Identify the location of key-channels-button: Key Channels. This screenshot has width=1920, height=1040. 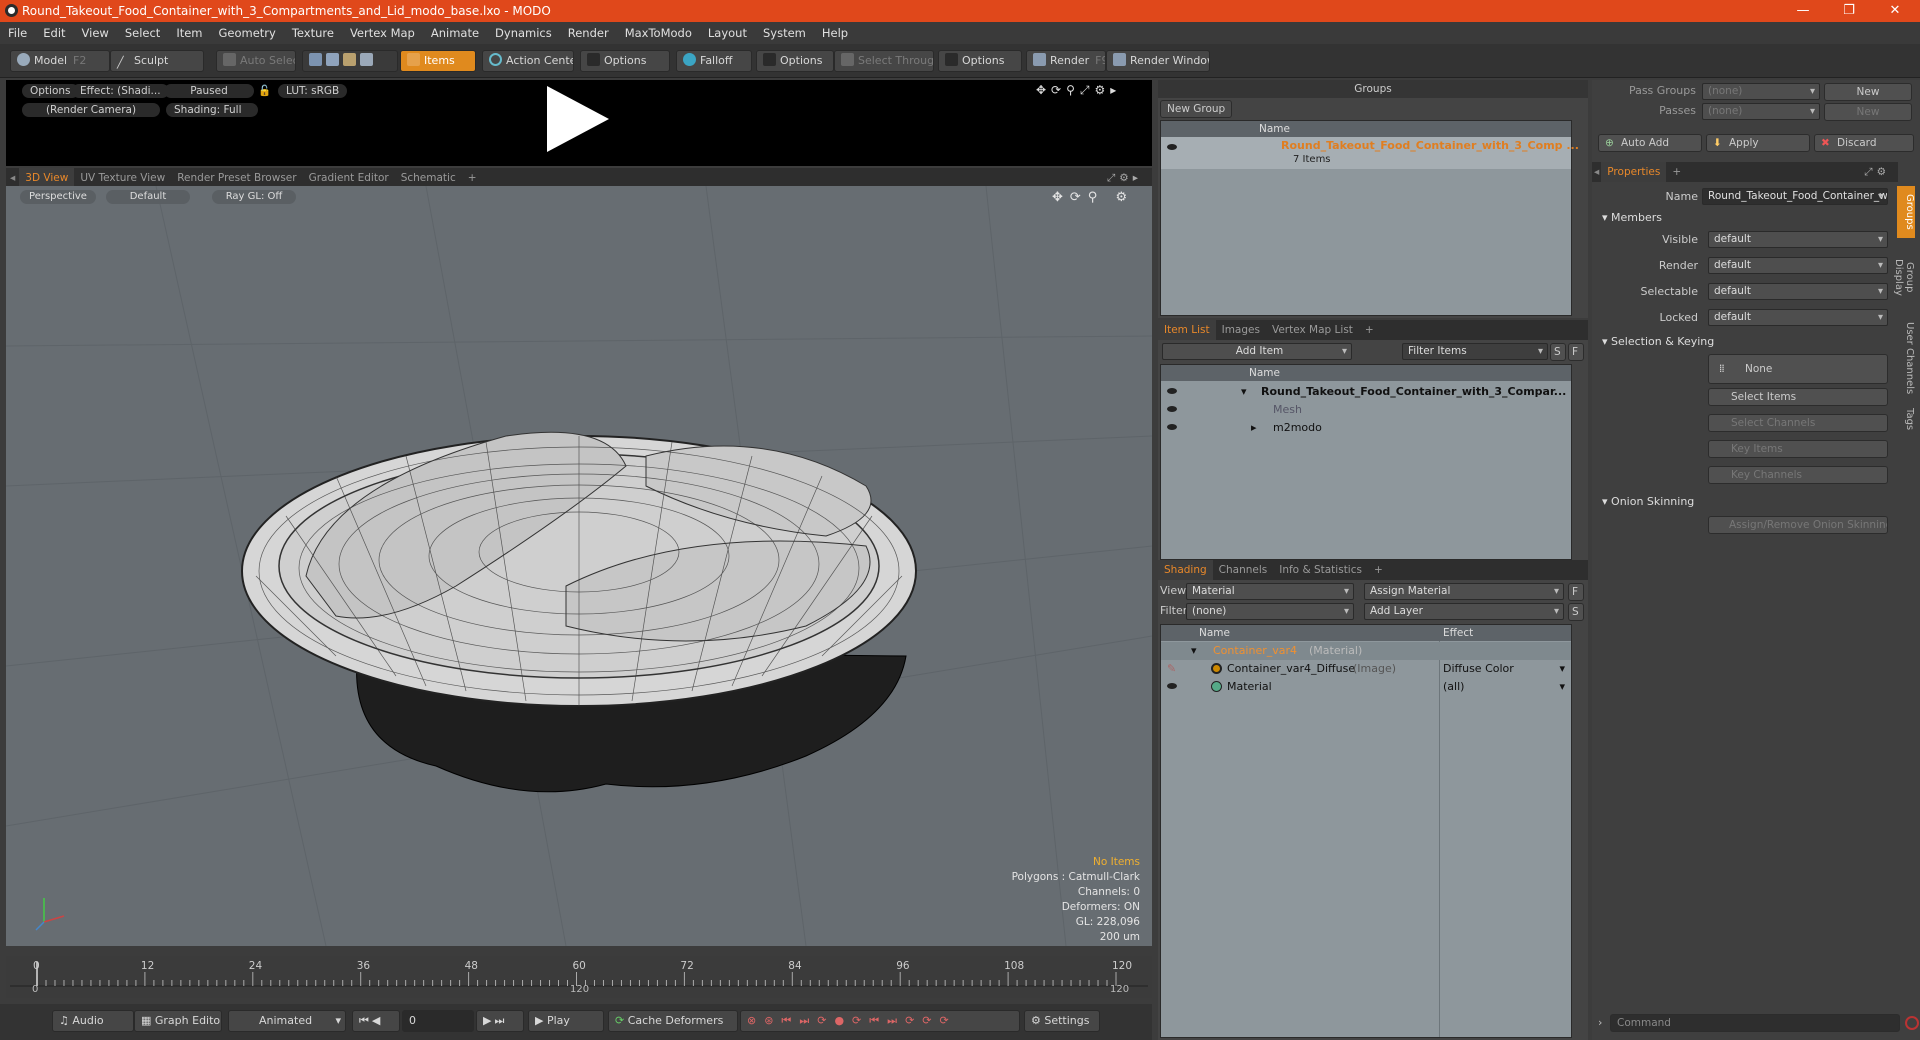
(1798, 475).